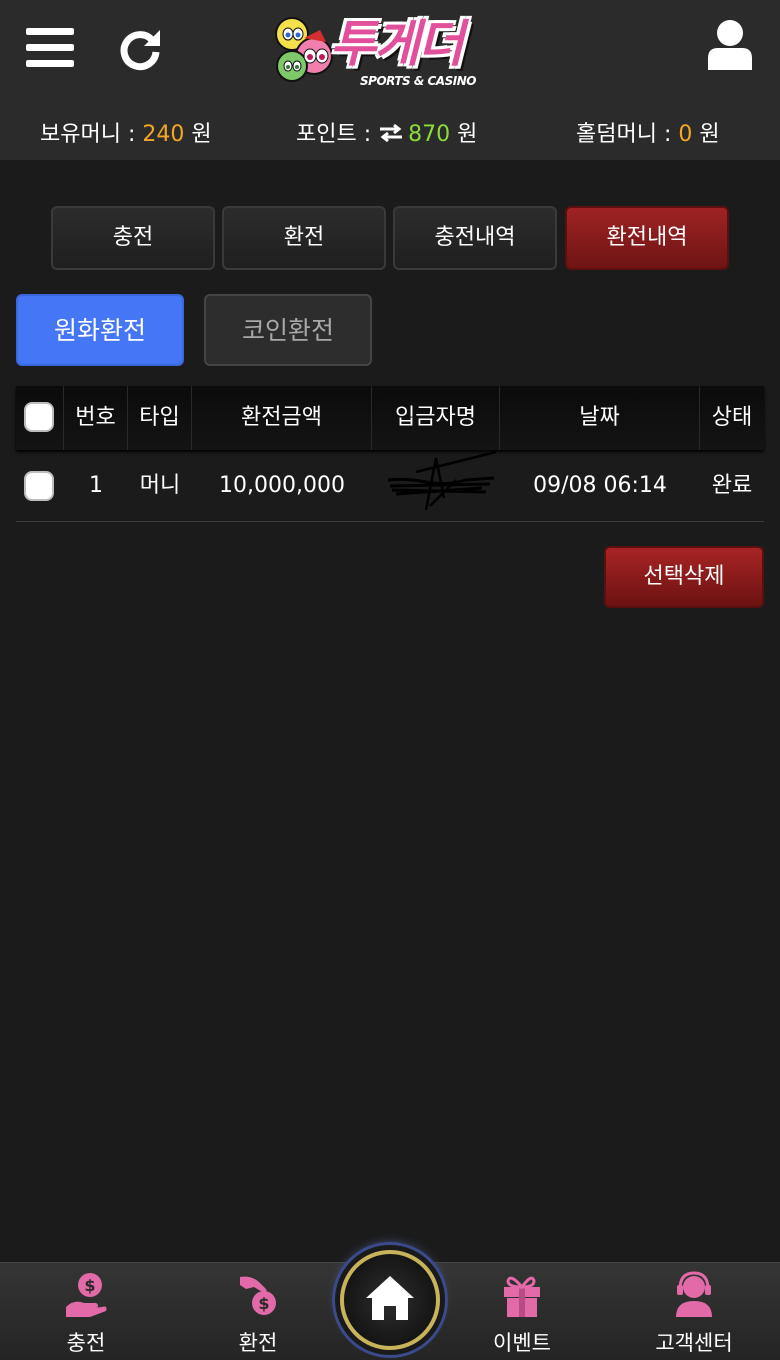  I want to click on logo-text: 투게더, so click(397, 44).